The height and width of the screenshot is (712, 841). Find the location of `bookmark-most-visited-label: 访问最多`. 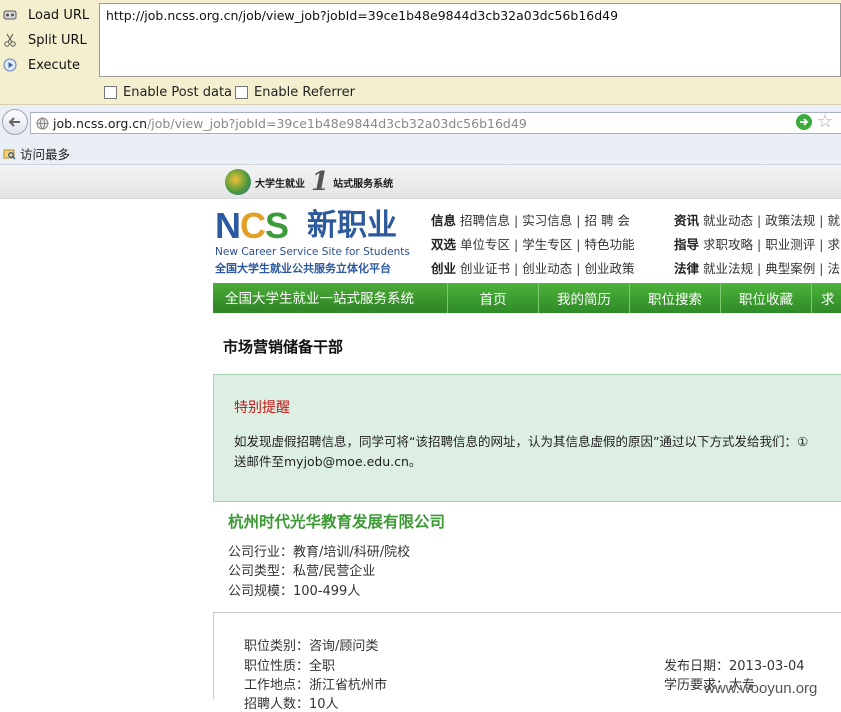

bookmark-most-visited-label: 访问最多 is located at coordinates (45, 154).